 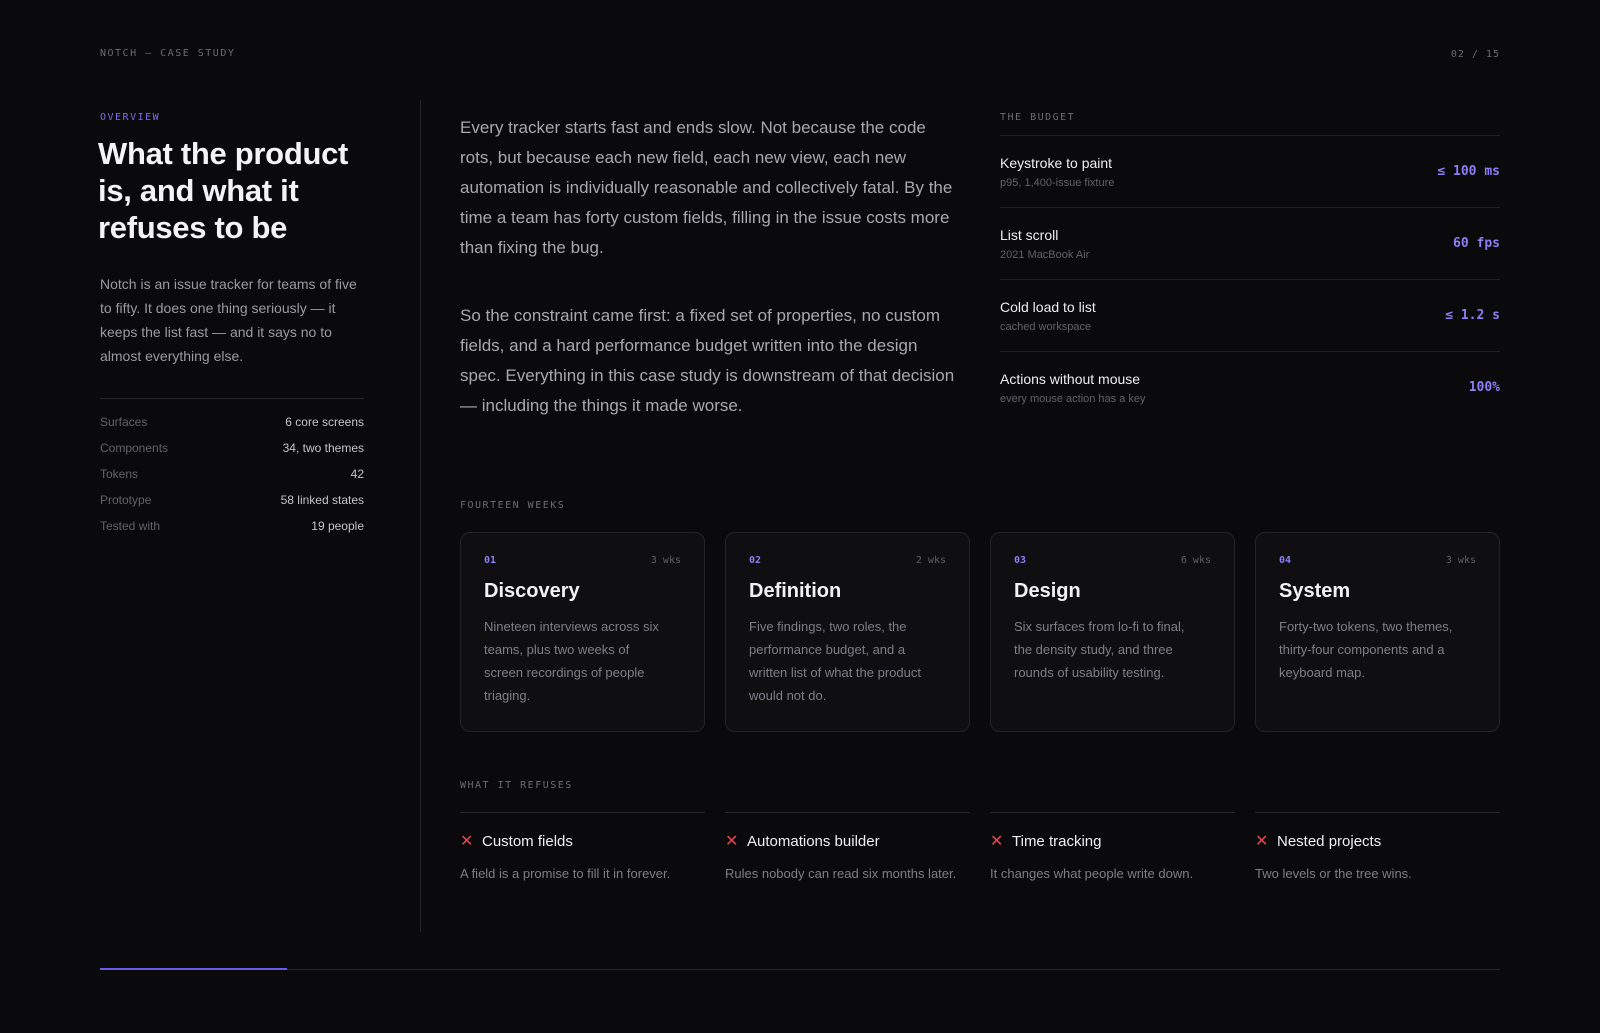 I want to click on refuse-title: Automations builder, so click(x=813, y=841).